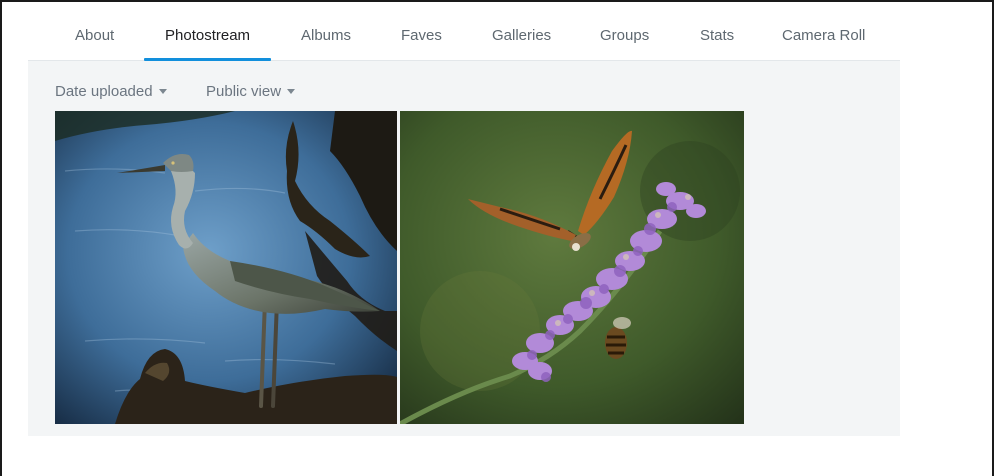 The height and width of the screenshot is (476, 994). Describe the element at coordinates (521, 31) in the screenshot. I see `tab-galleries: Galleries` at that location.